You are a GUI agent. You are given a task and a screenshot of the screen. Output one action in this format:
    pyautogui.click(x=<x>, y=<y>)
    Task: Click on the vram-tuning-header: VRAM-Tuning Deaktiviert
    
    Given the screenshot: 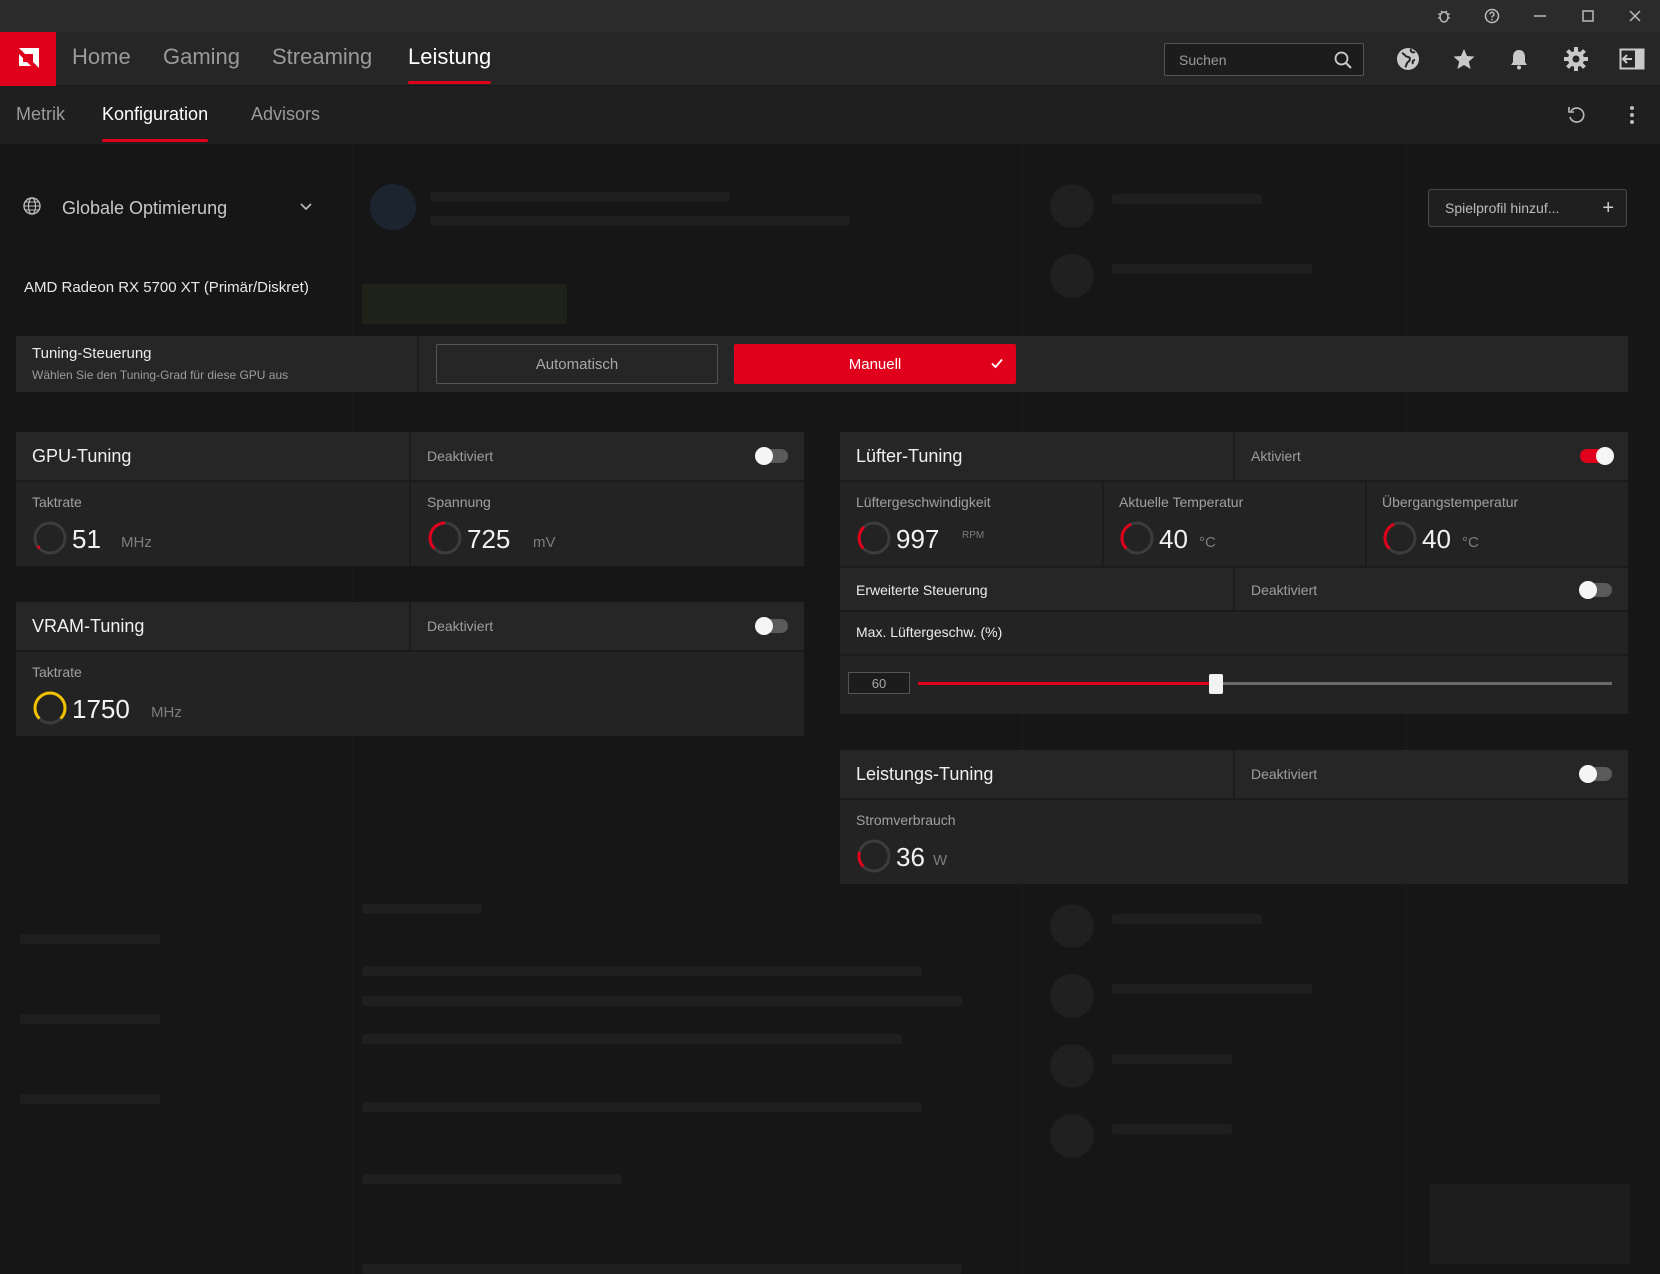 What is the action you would take?
    pyautogui.click(x=410, y=627)
    